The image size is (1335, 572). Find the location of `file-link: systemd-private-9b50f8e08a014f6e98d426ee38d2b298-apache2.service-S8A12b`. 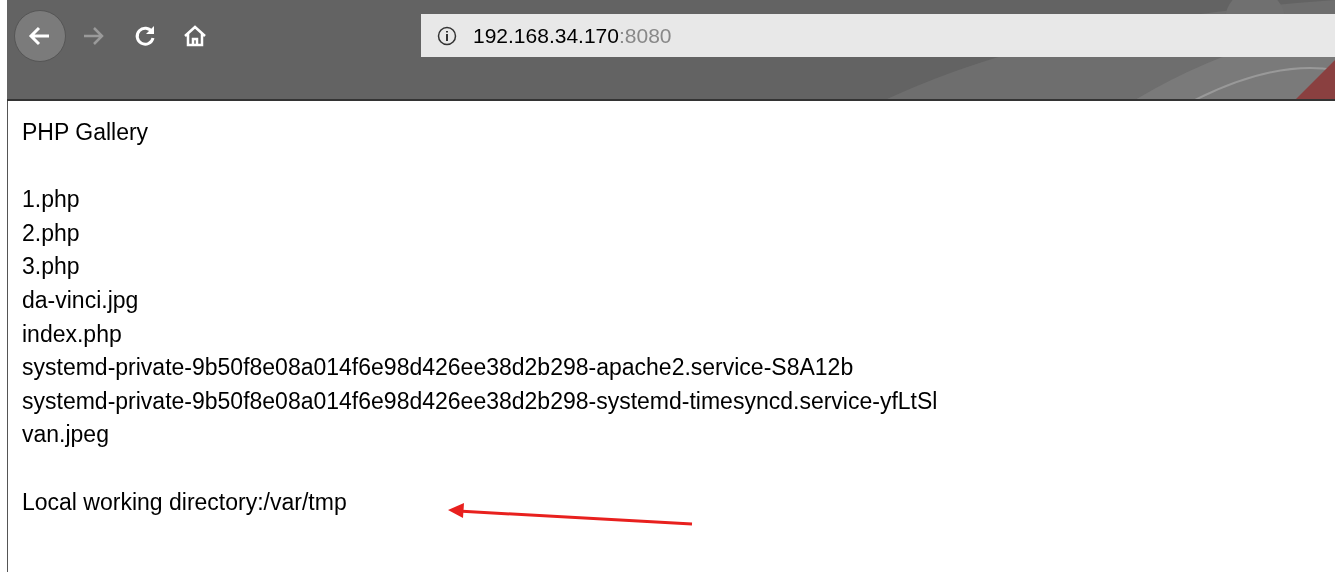

file-link: systemd-private-9b50f8e08a014f6e98d426ee38d2b298-apache2.service-S8A12b is located at coordinates (438, 368).